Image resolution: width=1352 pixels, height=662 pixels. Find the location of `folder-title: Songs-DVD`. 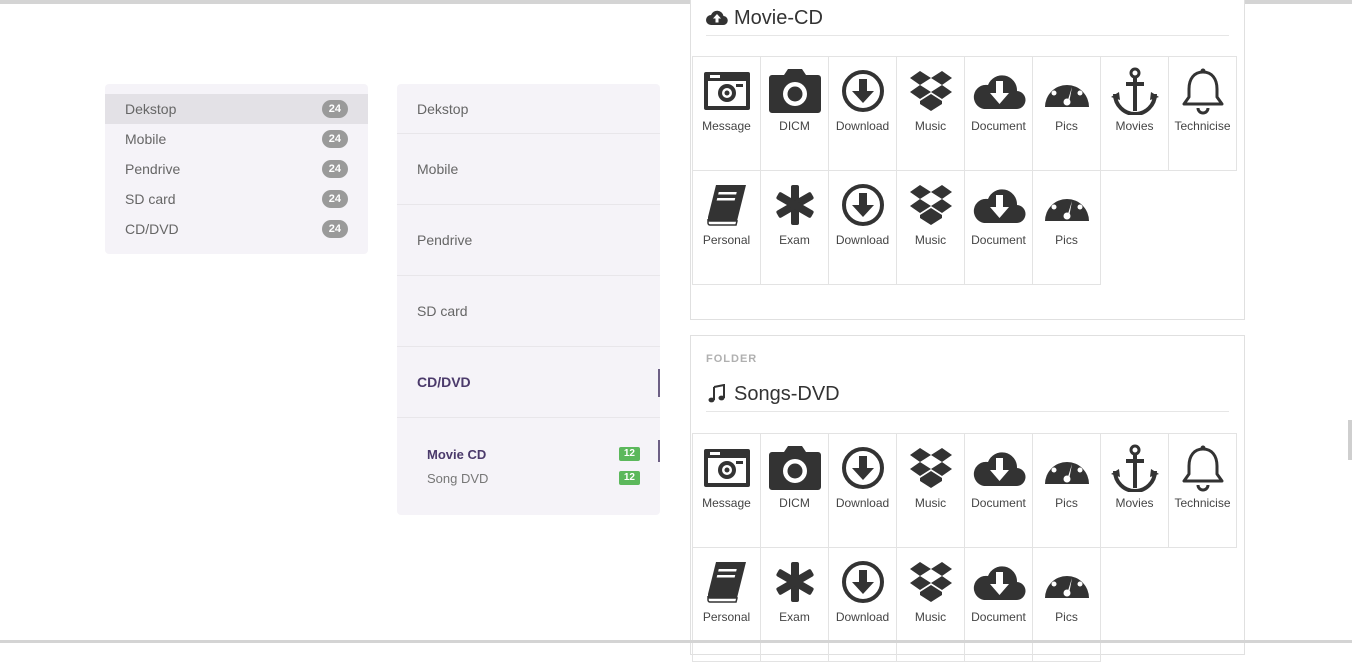

folder-title: Songs-DVD is located at coordinates (967, 394).